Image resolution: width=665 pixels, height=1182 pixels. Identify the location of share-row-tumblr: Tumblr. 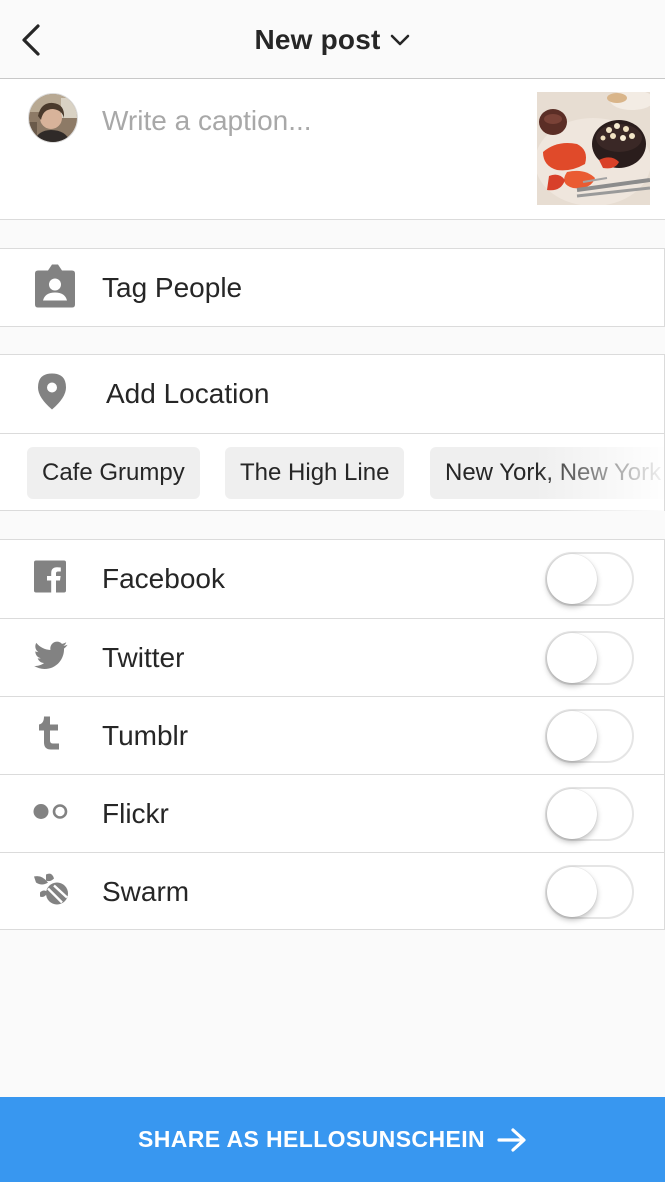
(332, 735).